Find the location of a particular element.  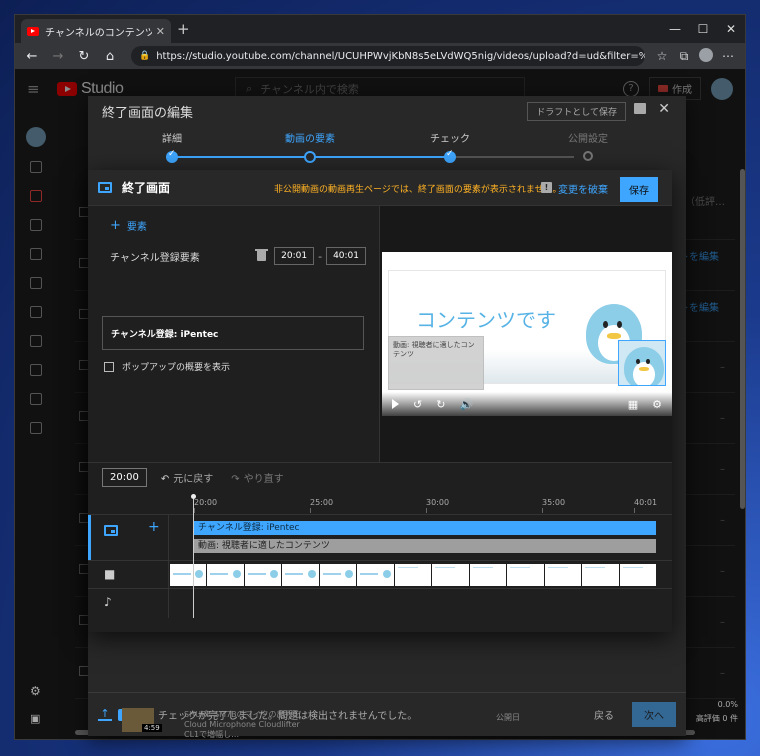

channel-element-overlay is located at coordinates (642, 363).